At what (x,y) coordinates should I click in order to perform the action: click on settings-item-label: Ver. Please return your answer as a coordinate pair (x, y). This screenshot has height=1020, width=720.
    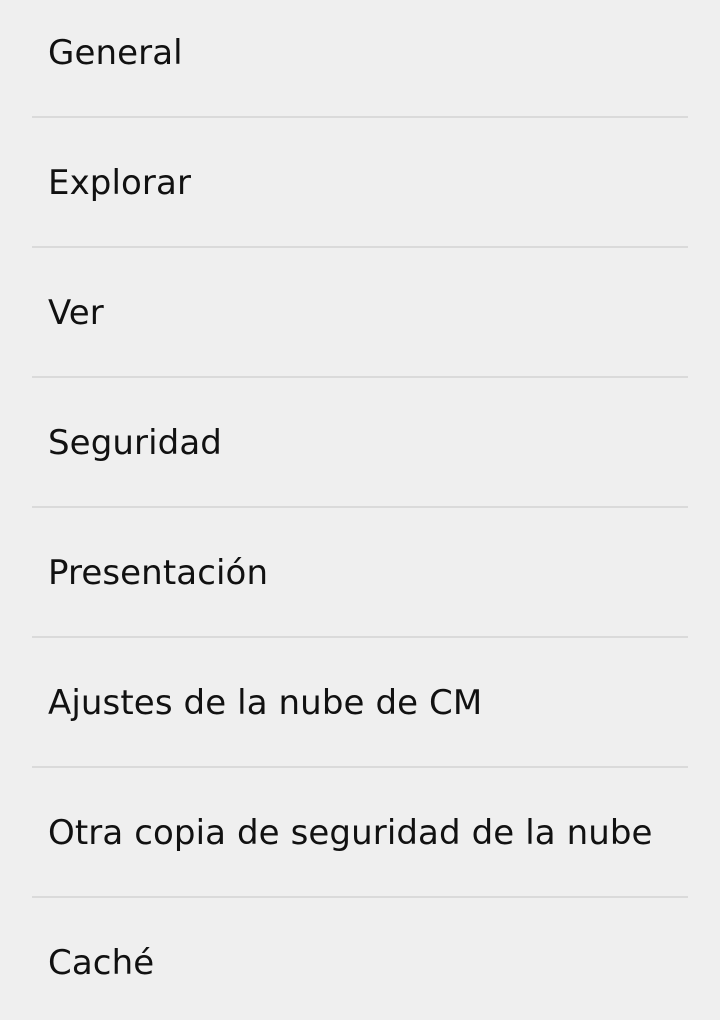
    Looking at the image, I should click on (76, 313).